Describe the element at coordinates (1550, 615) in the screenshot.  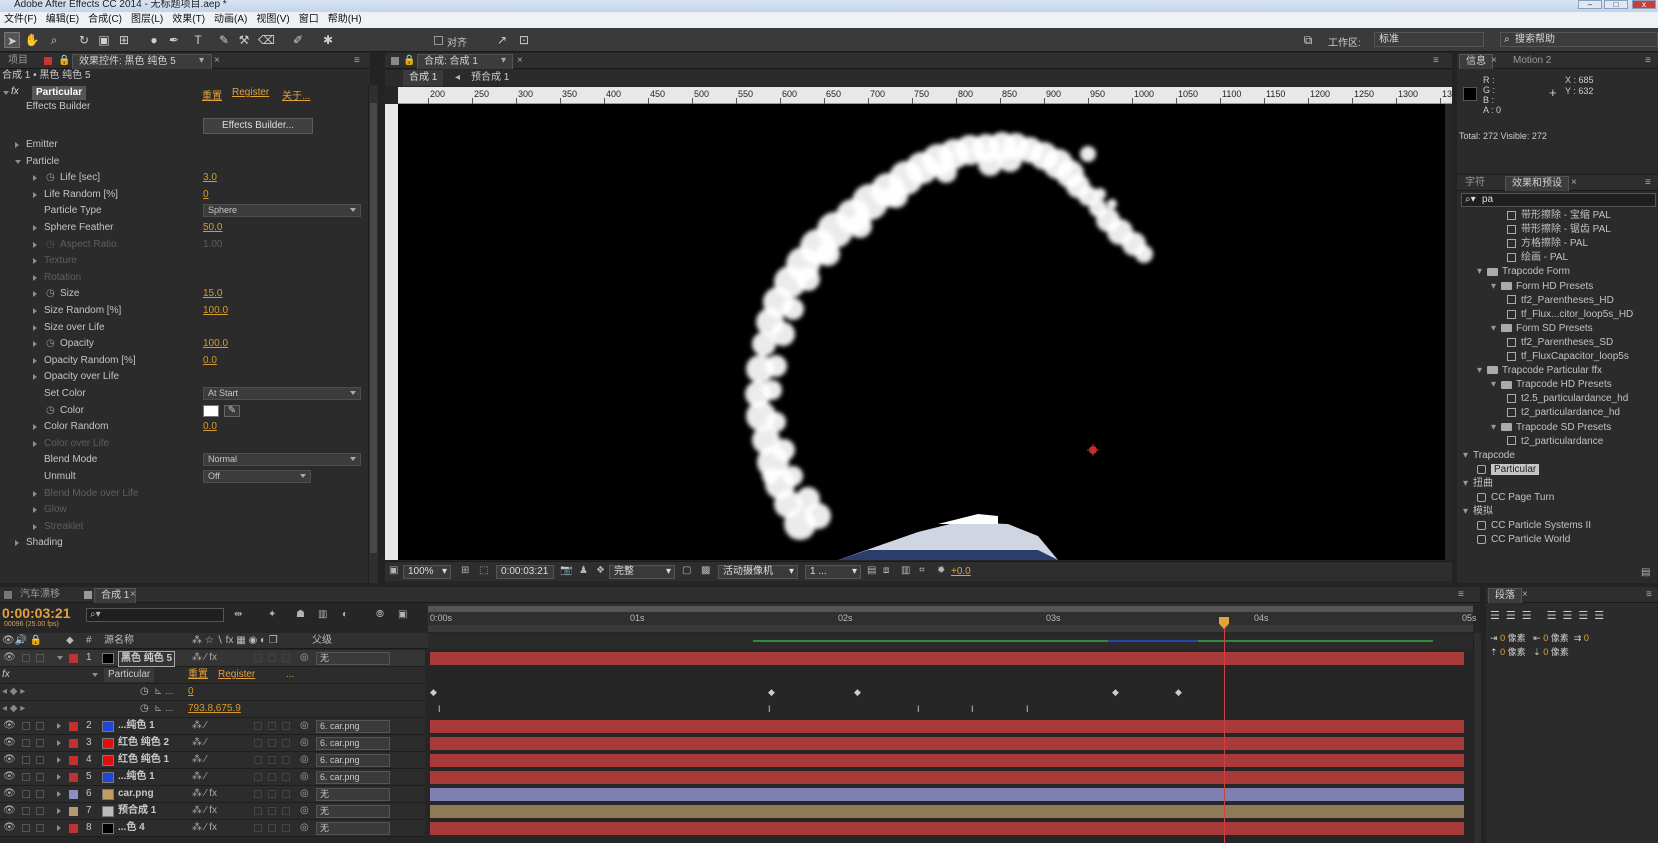
I see `alignment-buttons: ☰☰☰ ☰☰☰☰` at that location.